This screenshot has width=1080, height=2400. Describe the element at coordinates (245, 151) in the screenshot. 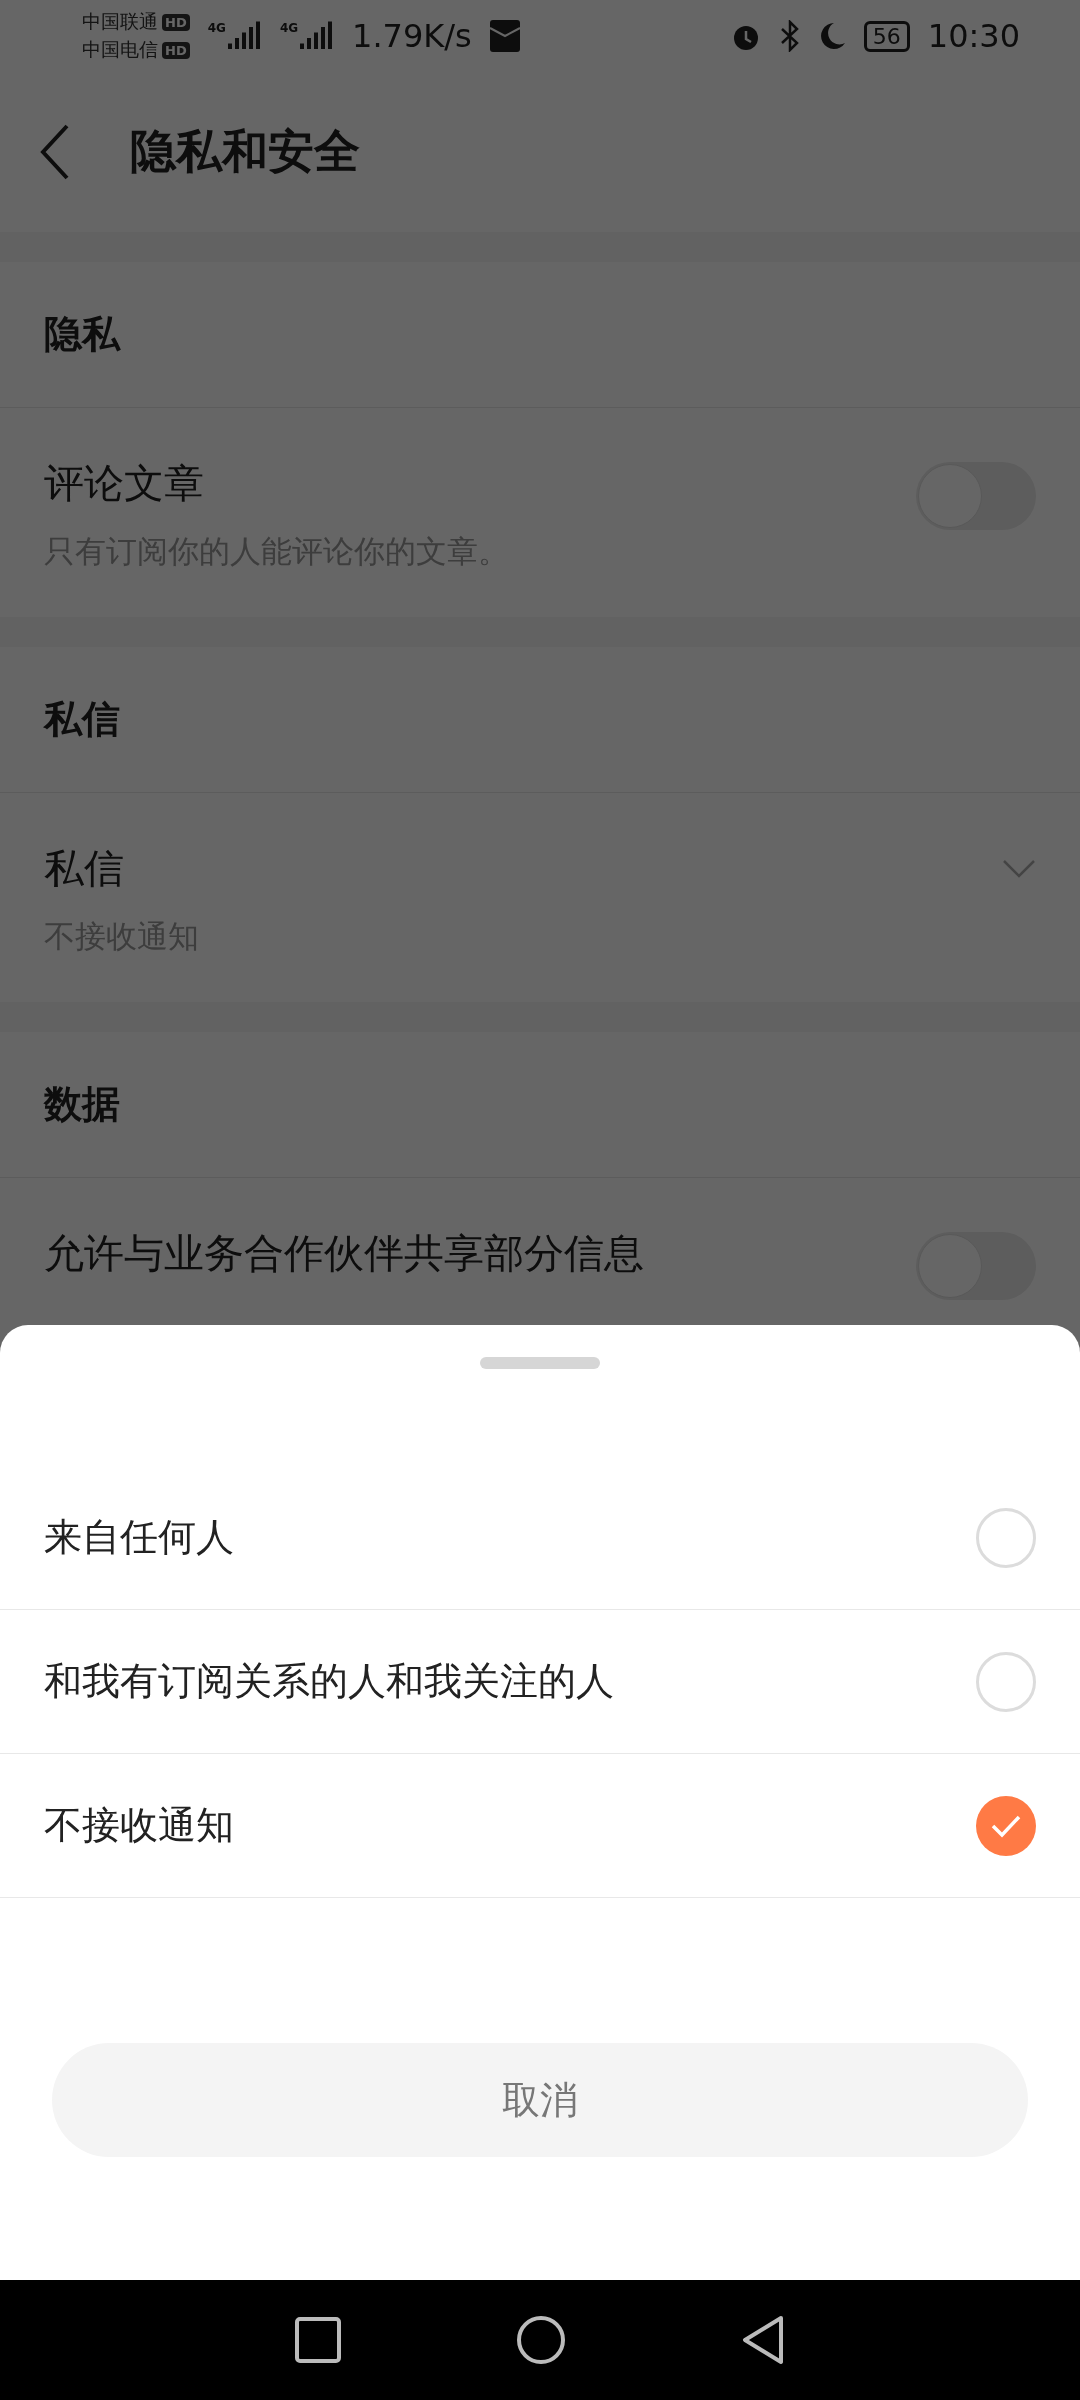

I see `page-title: 隐私和安全` at that location.